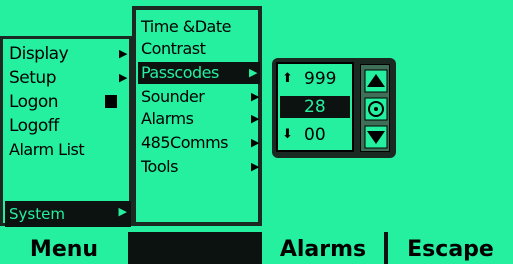 Image resolution: width=513 pixels, height=264 pixels. I want to click on softkey-label: Escape, so click(450, 249).